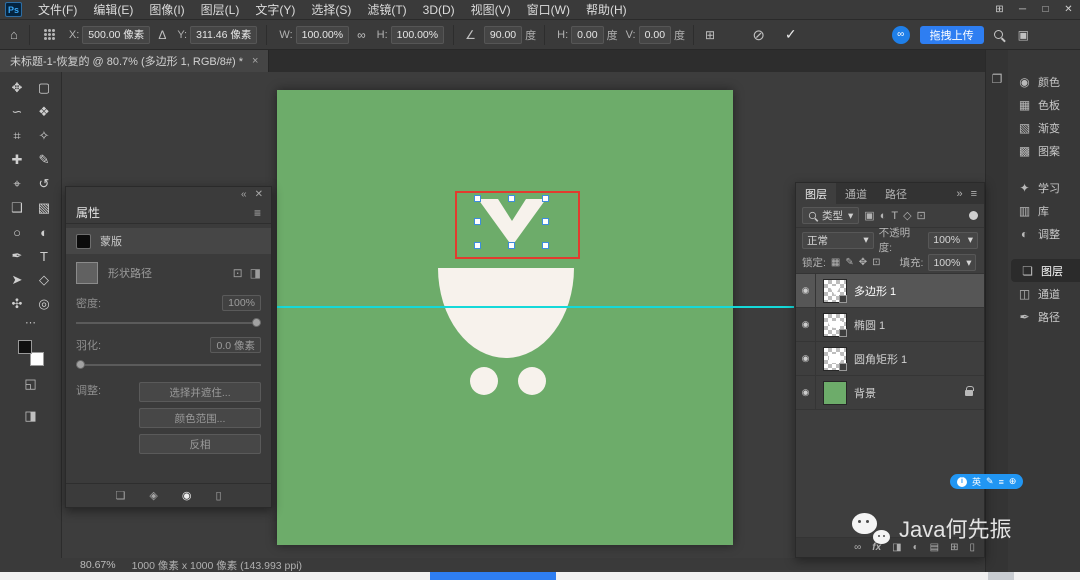 The image size is (1080, 580). What do you see at coordinates (999, 10) in the screenshot?
I see `workspace-icon: ⊞` at bounding box center [999, 10].